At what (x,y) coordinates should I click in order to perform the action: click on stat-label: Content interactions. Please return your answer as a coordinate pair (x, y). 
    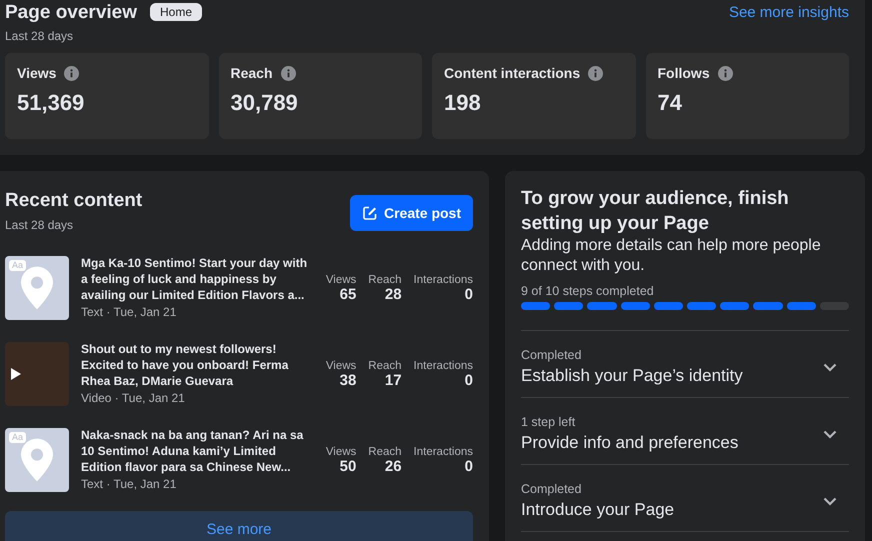
    Looking at the image, I should click on (512, 73).